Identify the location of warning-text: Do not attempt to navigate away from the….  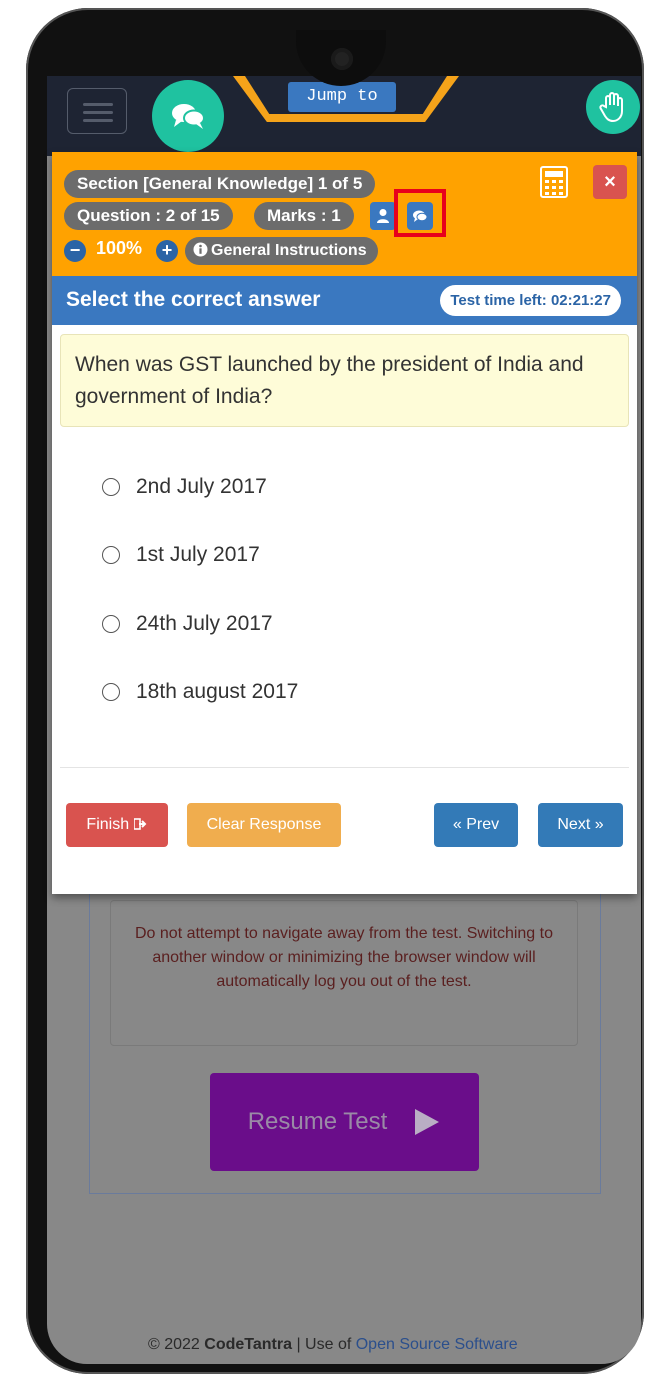
(344, 957).